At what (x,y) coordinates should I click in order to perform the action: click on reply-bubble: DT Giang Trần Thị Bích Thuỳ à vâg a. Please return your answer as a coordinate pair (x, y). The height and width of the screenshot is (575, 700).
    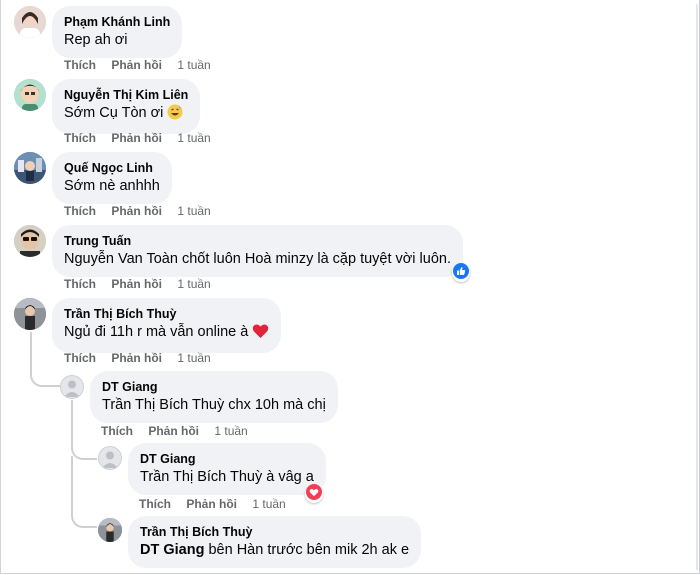
    Looking at the image, I should click on (227, 469).